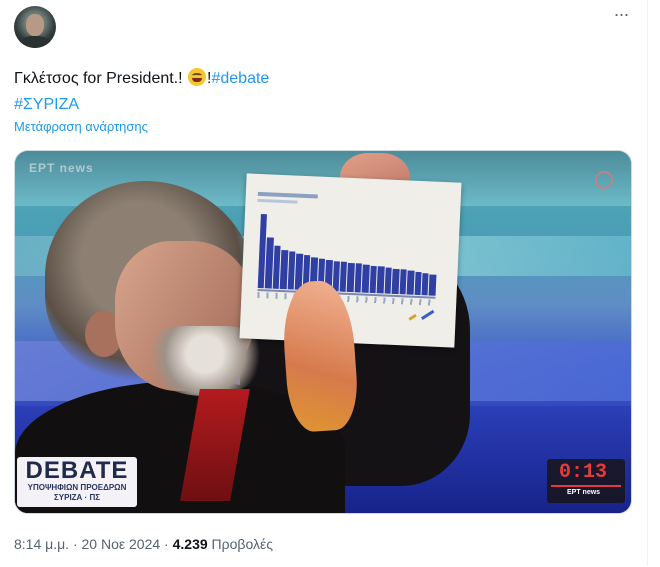  Describe the element at coordinates (240, 78) in the screenshot. I see `hashtag-debate-link: #debate` at that location.